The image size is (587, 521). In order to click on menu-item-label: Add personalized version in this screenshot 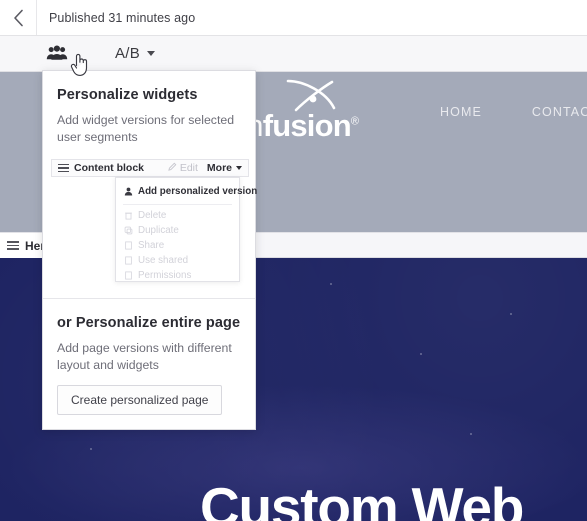, I will do `click(198, 191)`.